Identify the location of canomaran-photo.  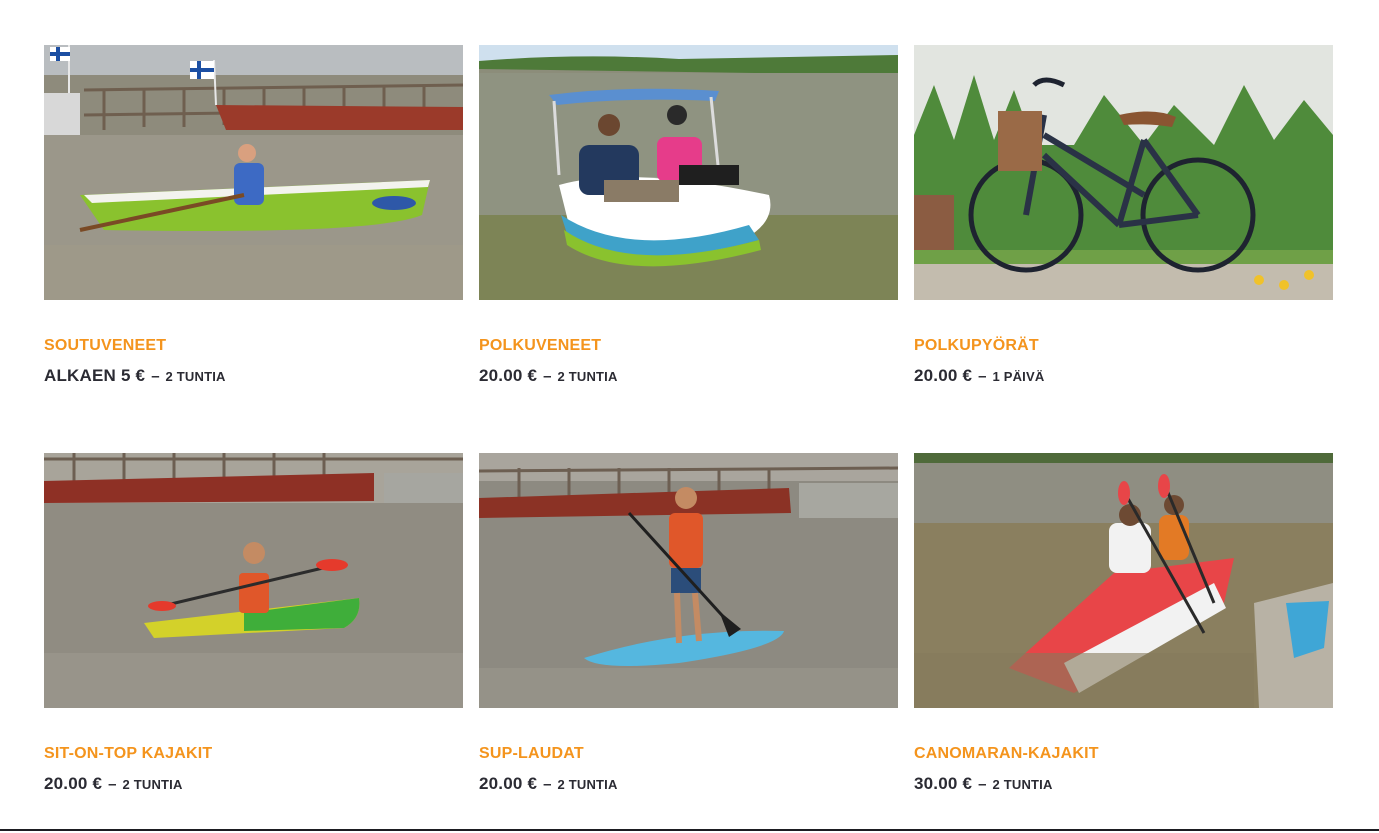
(1123, 580).